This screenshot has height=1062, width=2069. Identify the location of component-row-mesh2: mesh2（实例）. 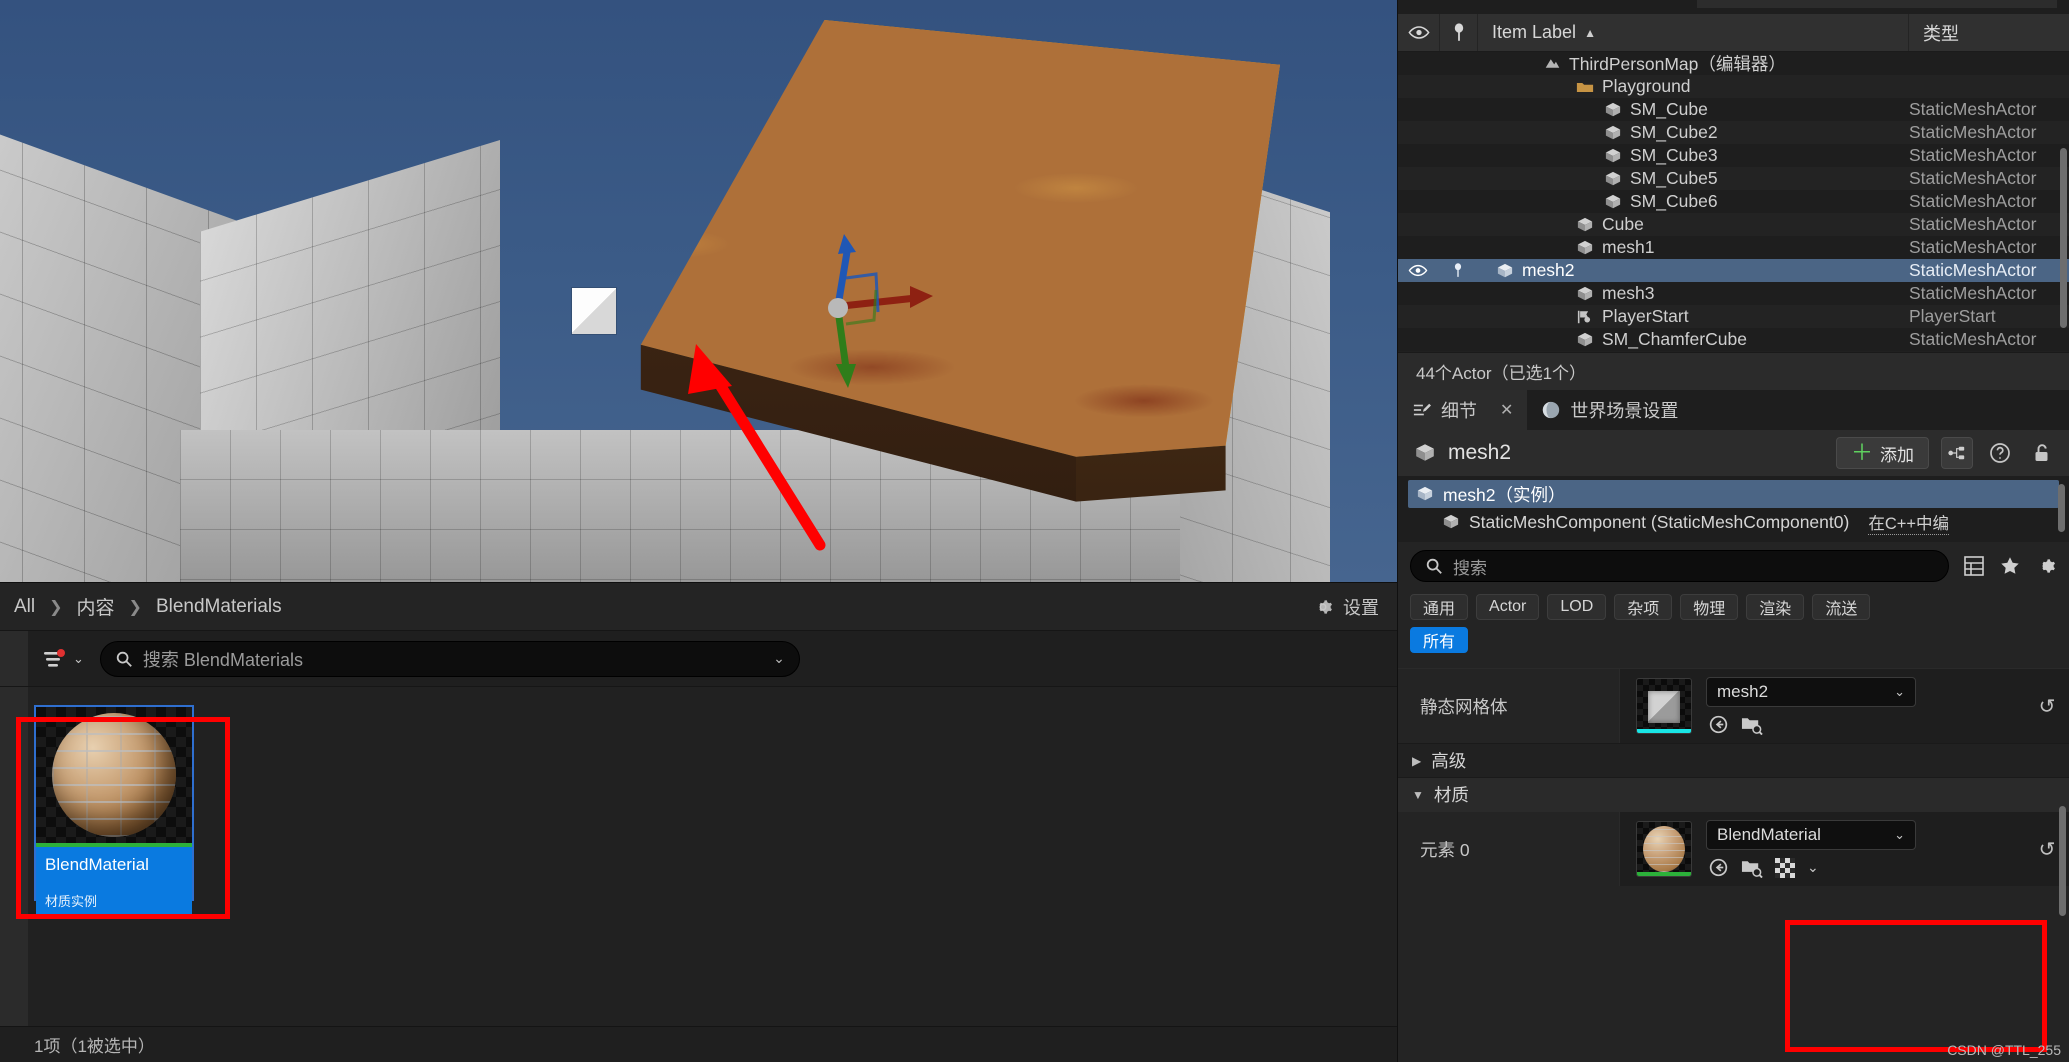
(1733, 494).